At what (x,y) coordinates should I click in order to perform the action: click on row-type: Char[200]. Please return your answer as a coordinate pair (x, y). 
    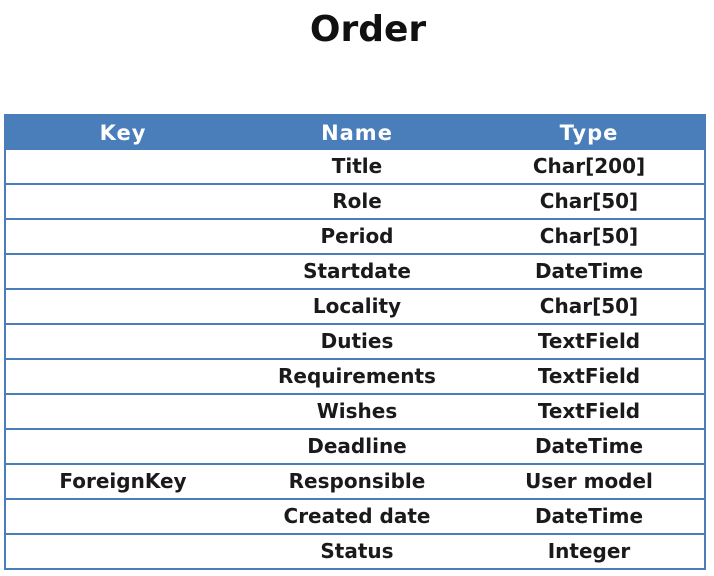
    Looking at the image, I should click on (589, 166).